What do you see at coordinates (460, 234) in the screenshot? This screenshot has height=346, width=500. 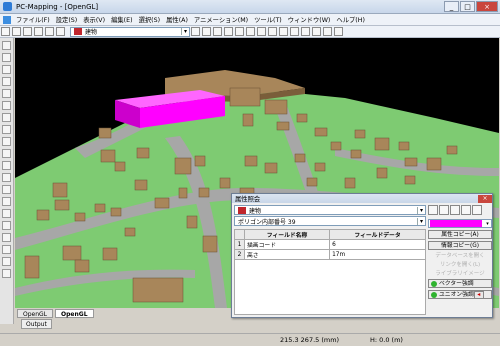 I see `attribute-copy-button: 属性コピー(A)` at bounding box center [460, 234].